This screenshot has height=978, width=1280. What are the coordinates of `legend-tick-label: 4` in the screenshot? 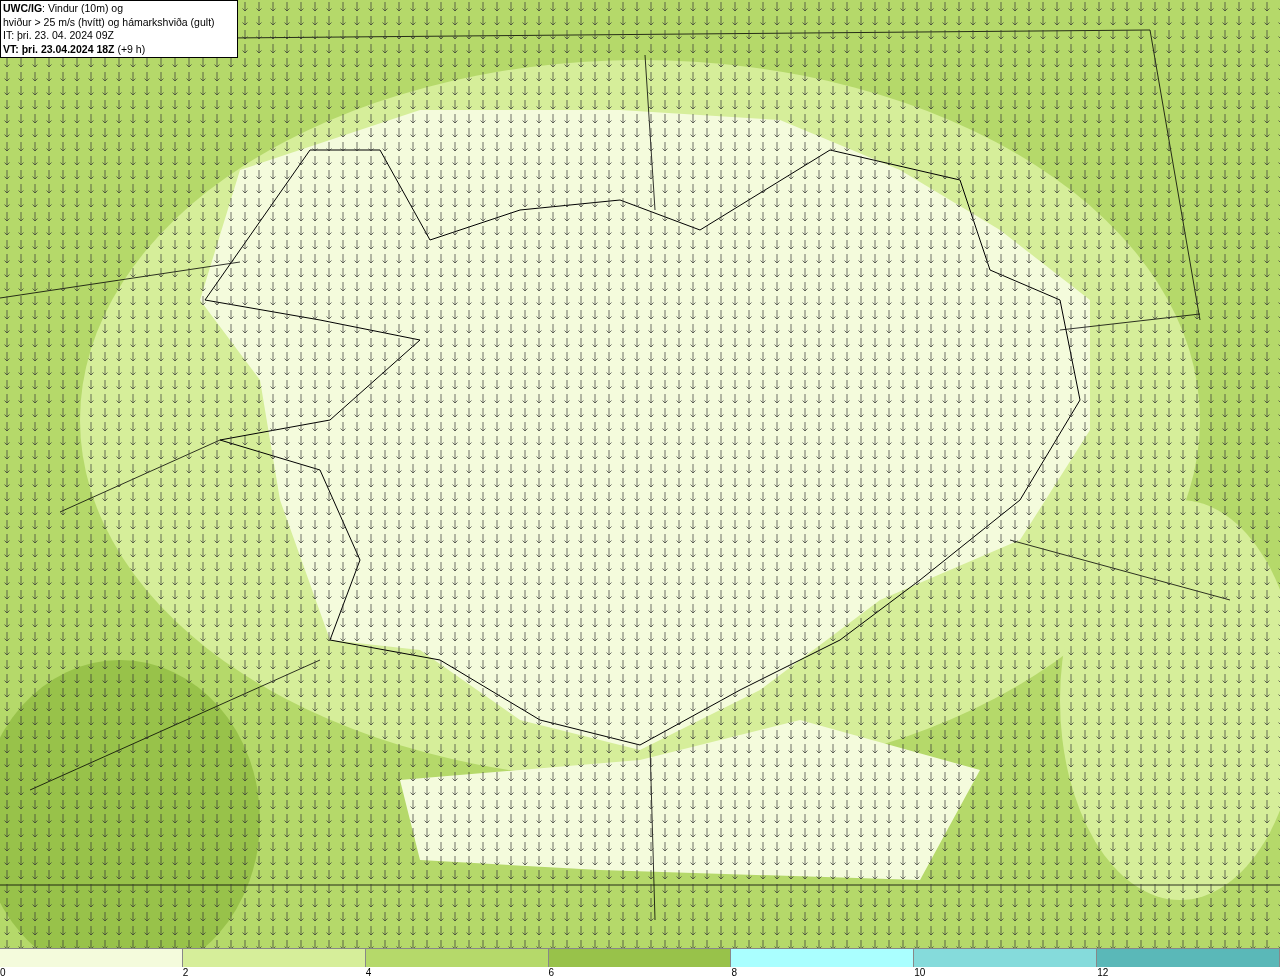 It's located at (368, 972).